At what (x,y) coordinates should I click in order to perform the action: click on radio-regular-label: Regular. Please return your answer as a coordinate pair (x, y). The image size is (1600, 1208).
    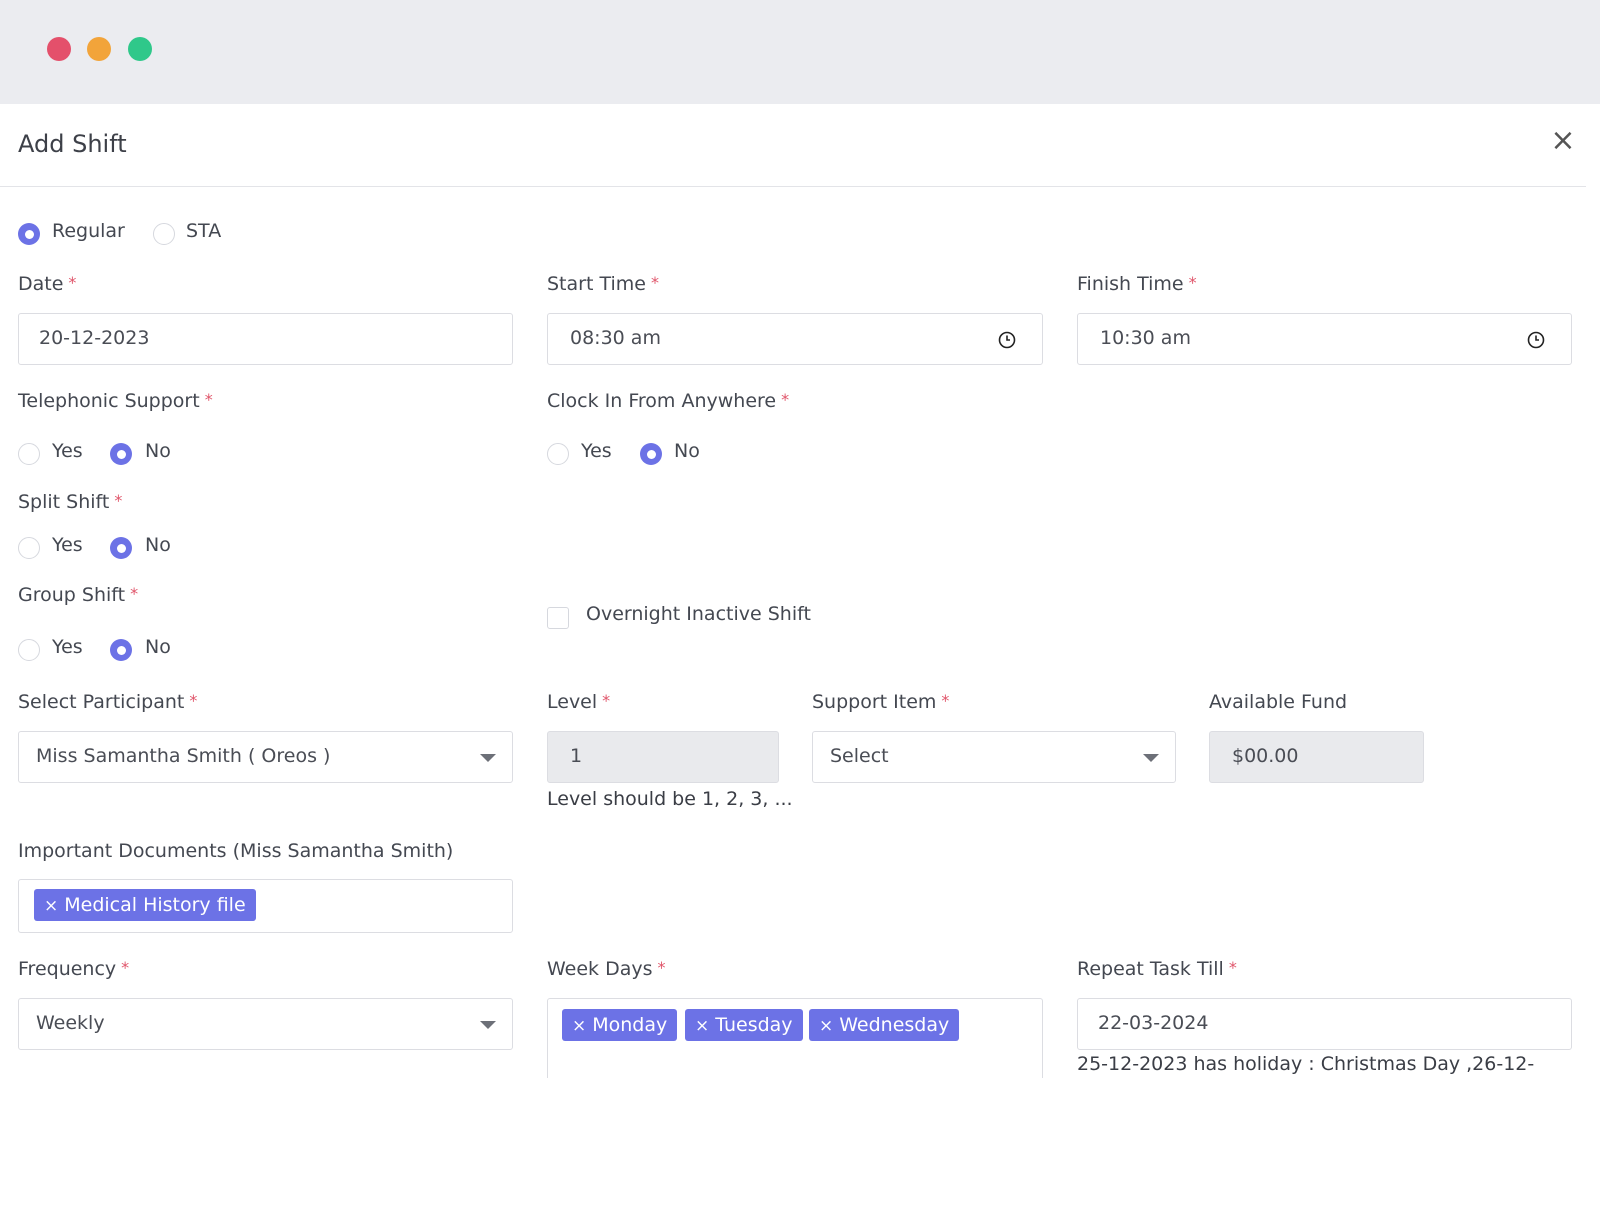
    Looking at the image, I should click on (88, 231).